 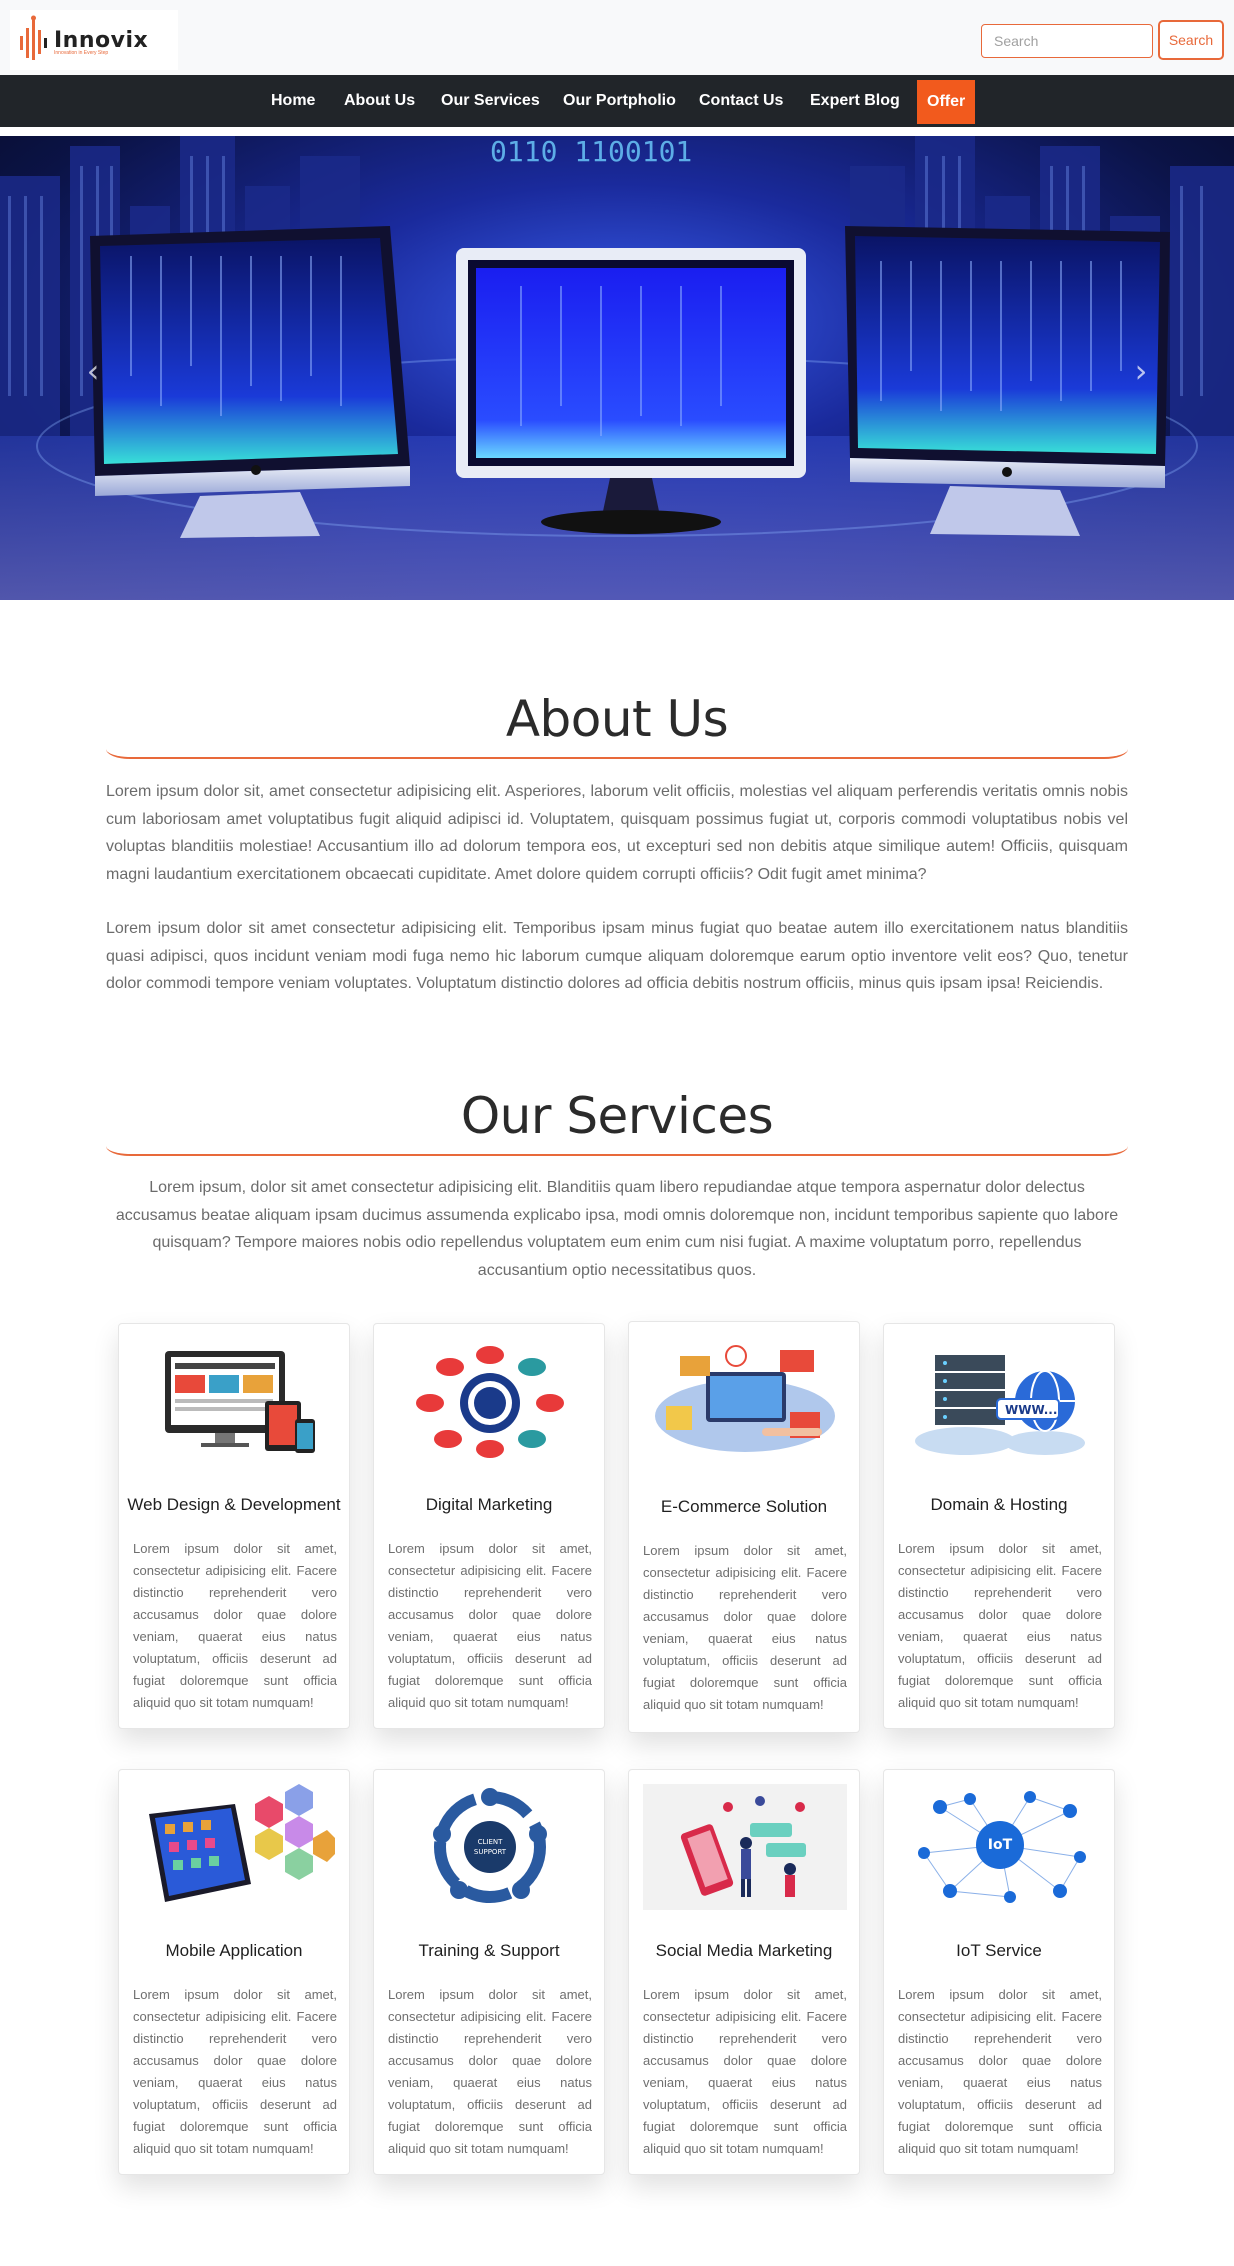 What do you see at coordinates (1191, 40) in the screenshot?
I see `search-button: Search` at bounding box center [1191, 40].